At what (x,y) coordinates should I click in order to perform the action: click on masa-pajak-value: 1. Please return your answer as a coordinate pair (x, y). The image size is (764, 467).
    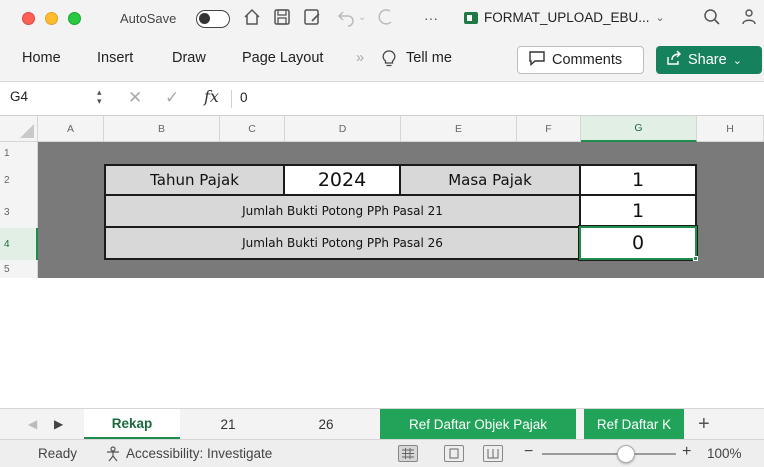
    Looking at the image, I should click on (638, 180).